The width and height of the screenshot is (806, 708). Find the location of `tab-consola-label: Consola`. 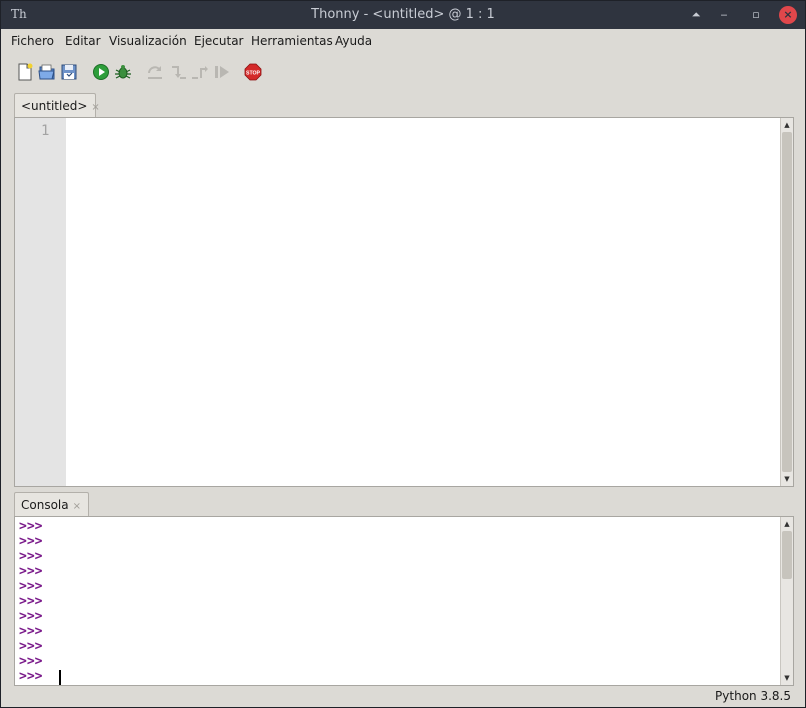

tab-consola-label: Consola is located at coordinates (45, 505).